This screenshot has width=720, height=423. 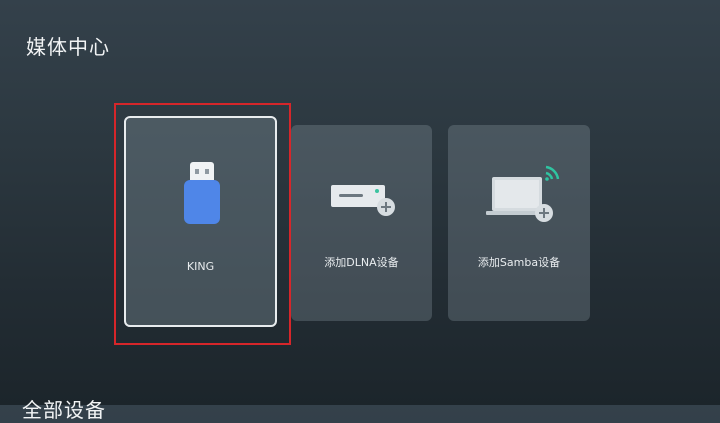 What do you see at coordinates (68, 47) in the screenshot?
I see `page-title: 媒体中心` at bounding box center [68, 47].